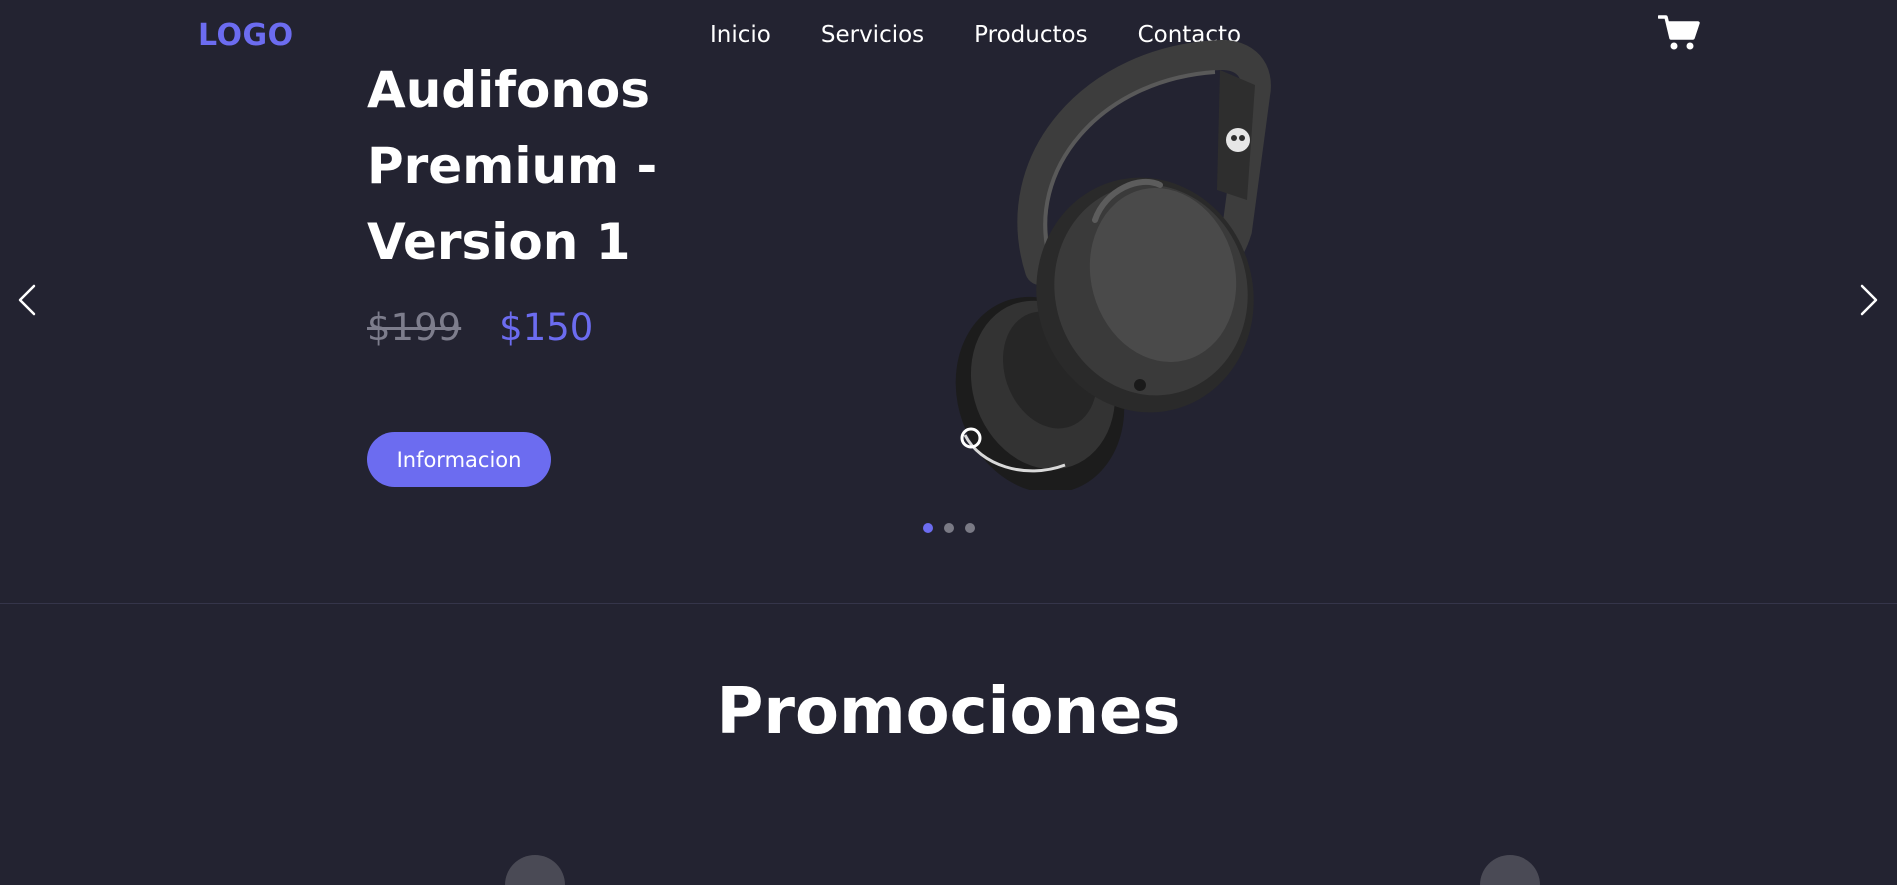  I want to click on hero-title: Audifonos Premium - Version 1, so click(512, 166).